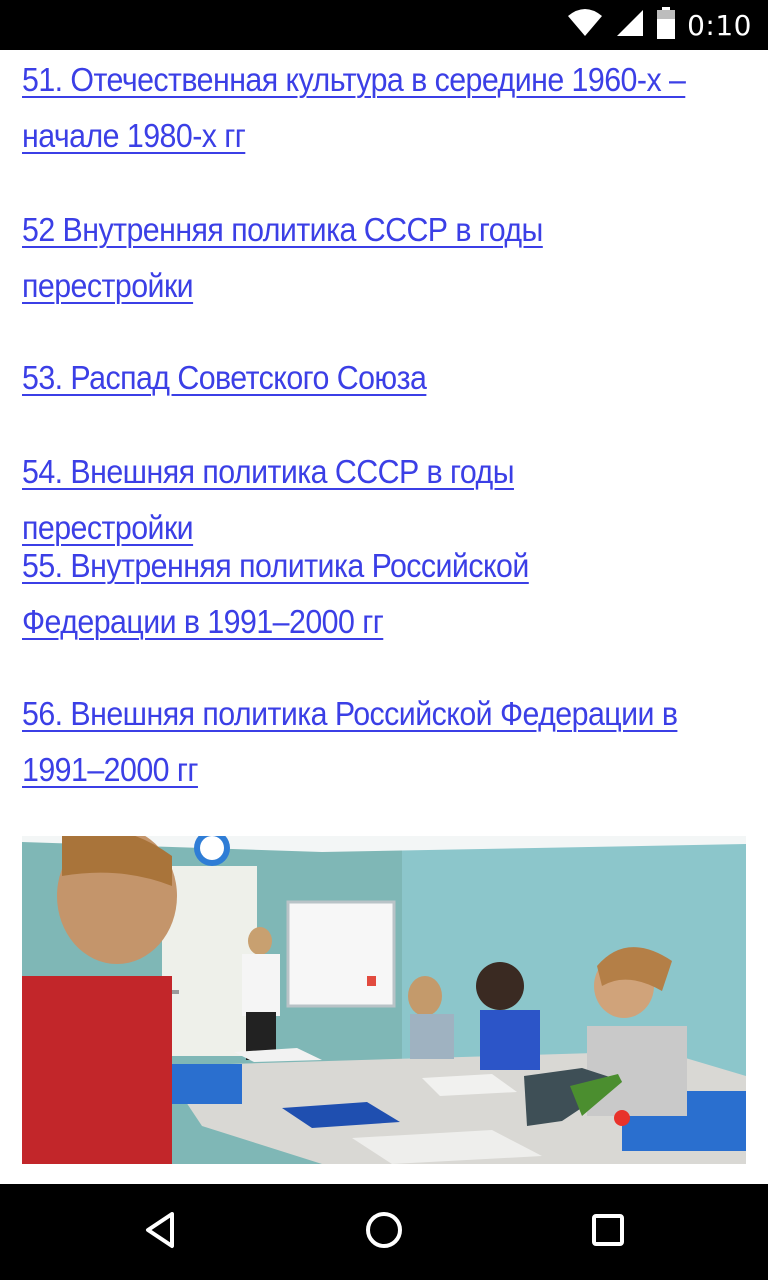 The height and width of the screenshot is (1280, 768). Describe the element at coordinates (630, 25) in the screenshot. I see `cell-signal-icon` at that location.